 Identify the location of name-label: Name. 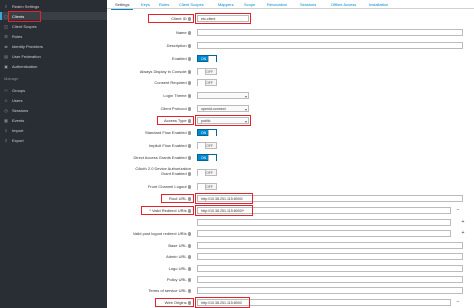
(183, 32).